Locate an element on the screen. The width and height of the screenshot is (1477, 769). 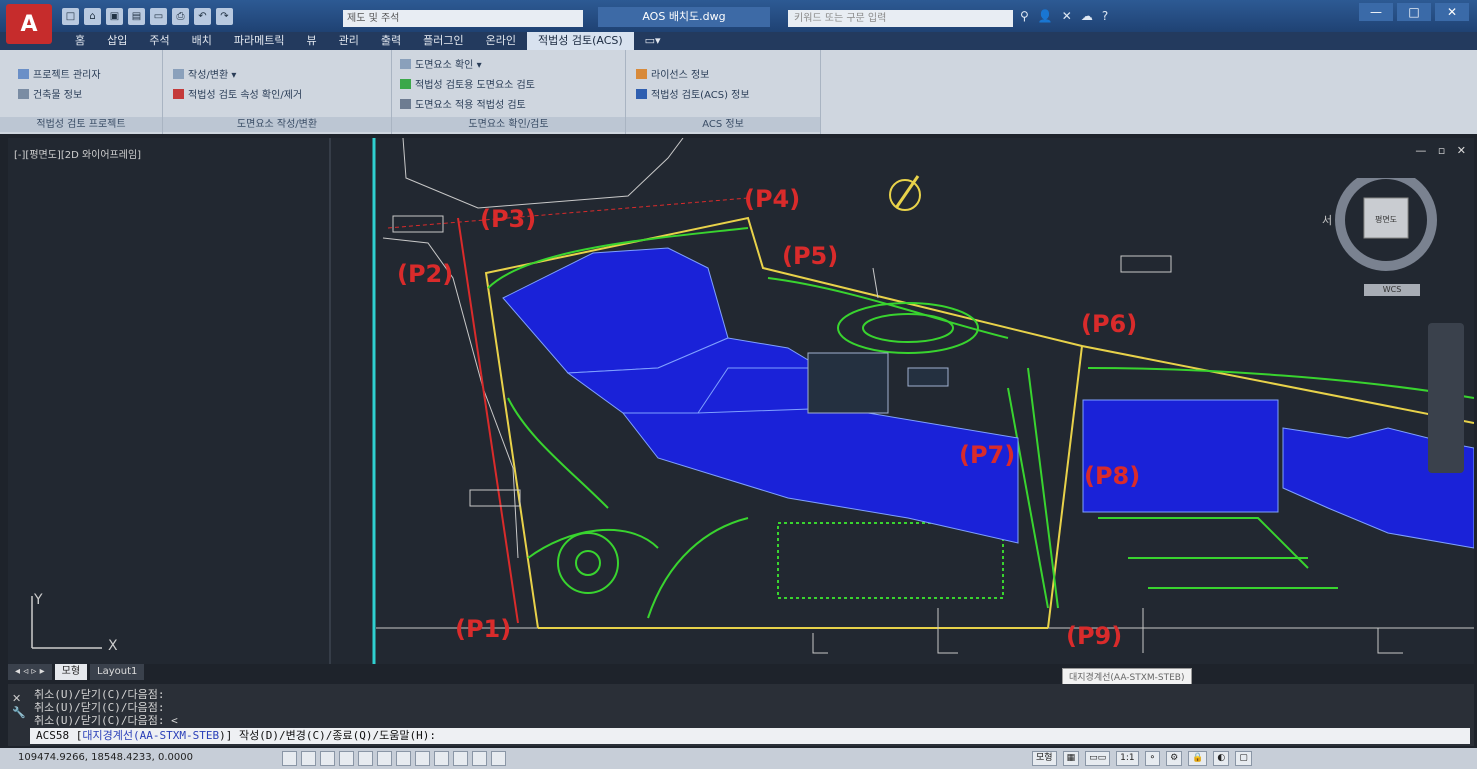
drafting-toggles is located at coordinates (394, 758).